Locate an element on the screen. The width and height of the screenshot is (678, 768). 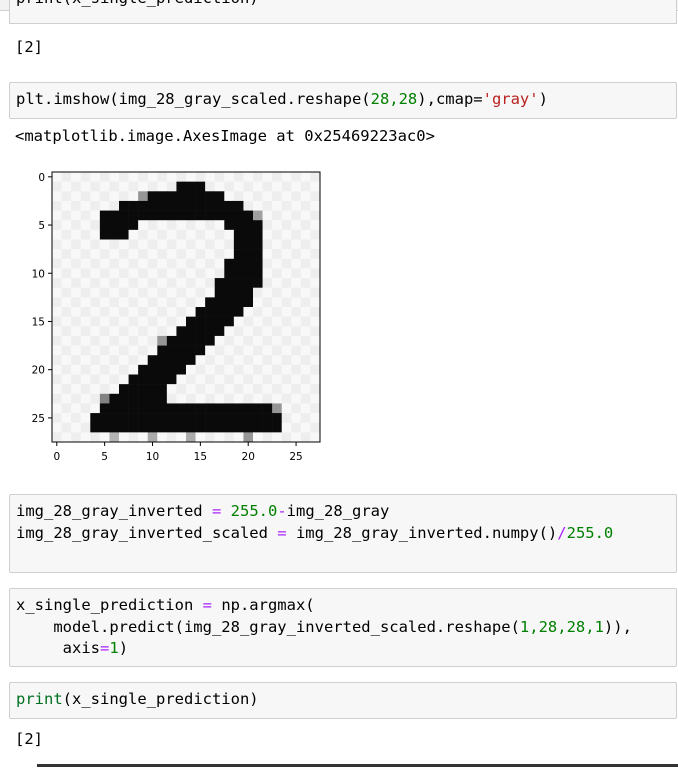
print-input-cell: print(x_single_prediction) is located at coordinates (343, 700).